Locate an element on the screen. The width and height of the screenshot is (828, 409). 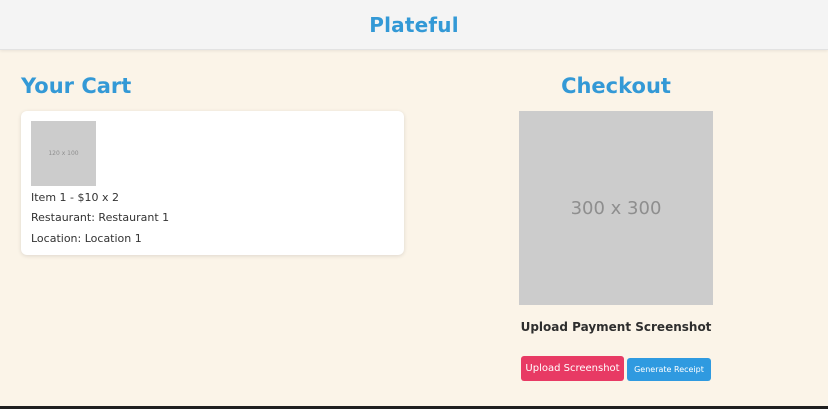
cart-item-summary: Item 1 - $10 x 2 is located at coordinates (75, 197).